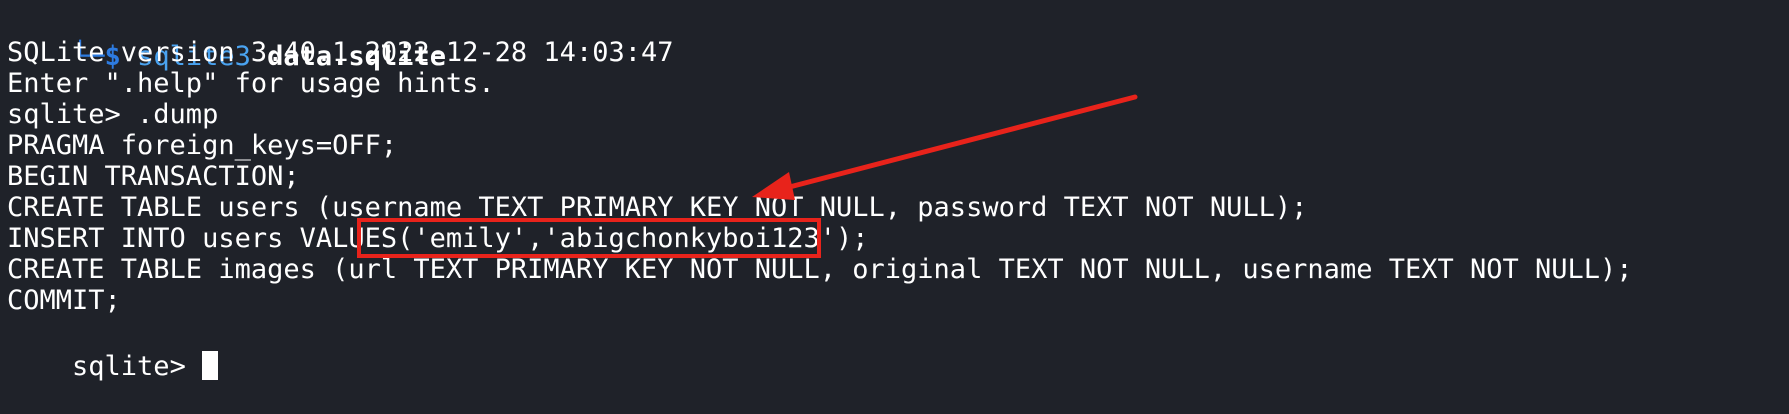 This screenshot has height=414, width=1789. Describe the element at coordinates (210, 365) in the screenshot. I see `text-cursor` at that location.